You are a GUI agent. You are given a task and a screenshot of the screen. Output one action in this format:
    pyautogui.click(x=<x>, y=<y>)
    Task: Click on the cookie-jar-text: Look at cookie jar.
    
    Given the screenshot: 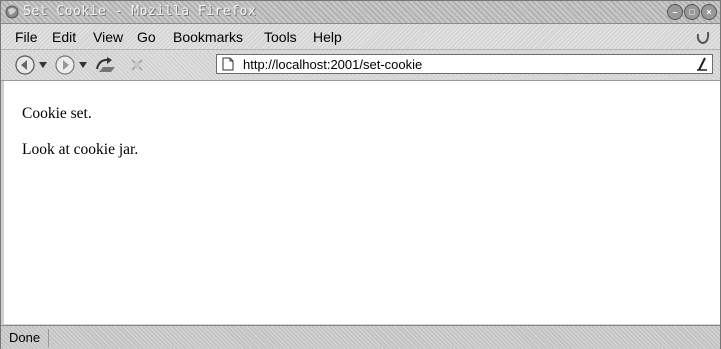 What is the action you would take?
    pyautogui.click(x=80, y=149)
    